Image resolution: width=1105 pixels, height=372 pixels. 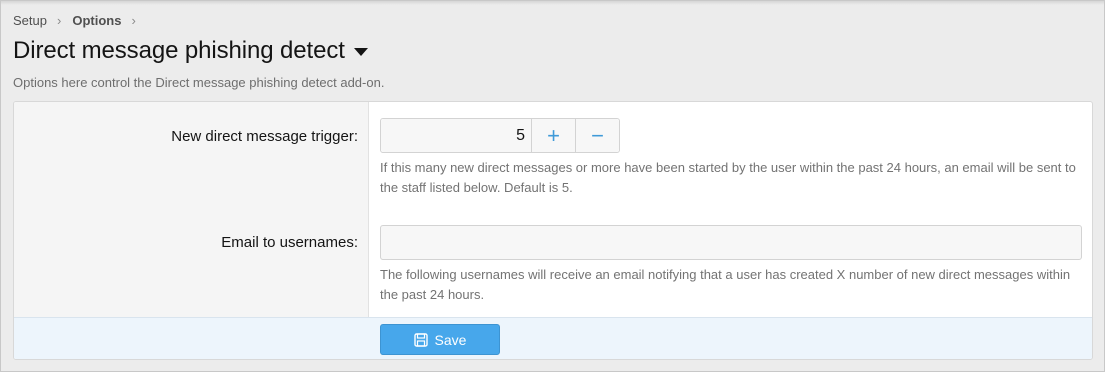 What do you see at coordinates (360, 52) in the screenshot?
I see `caret-down-icon` at bounding box center [360, 52].